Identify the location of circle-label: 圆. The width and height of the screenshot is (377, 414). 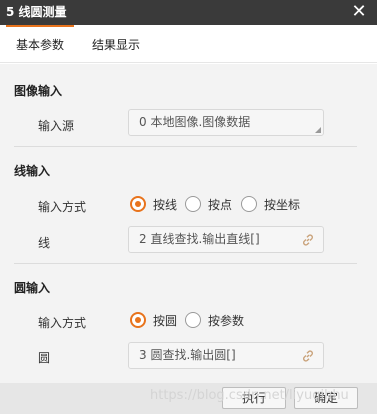
(44, 358).